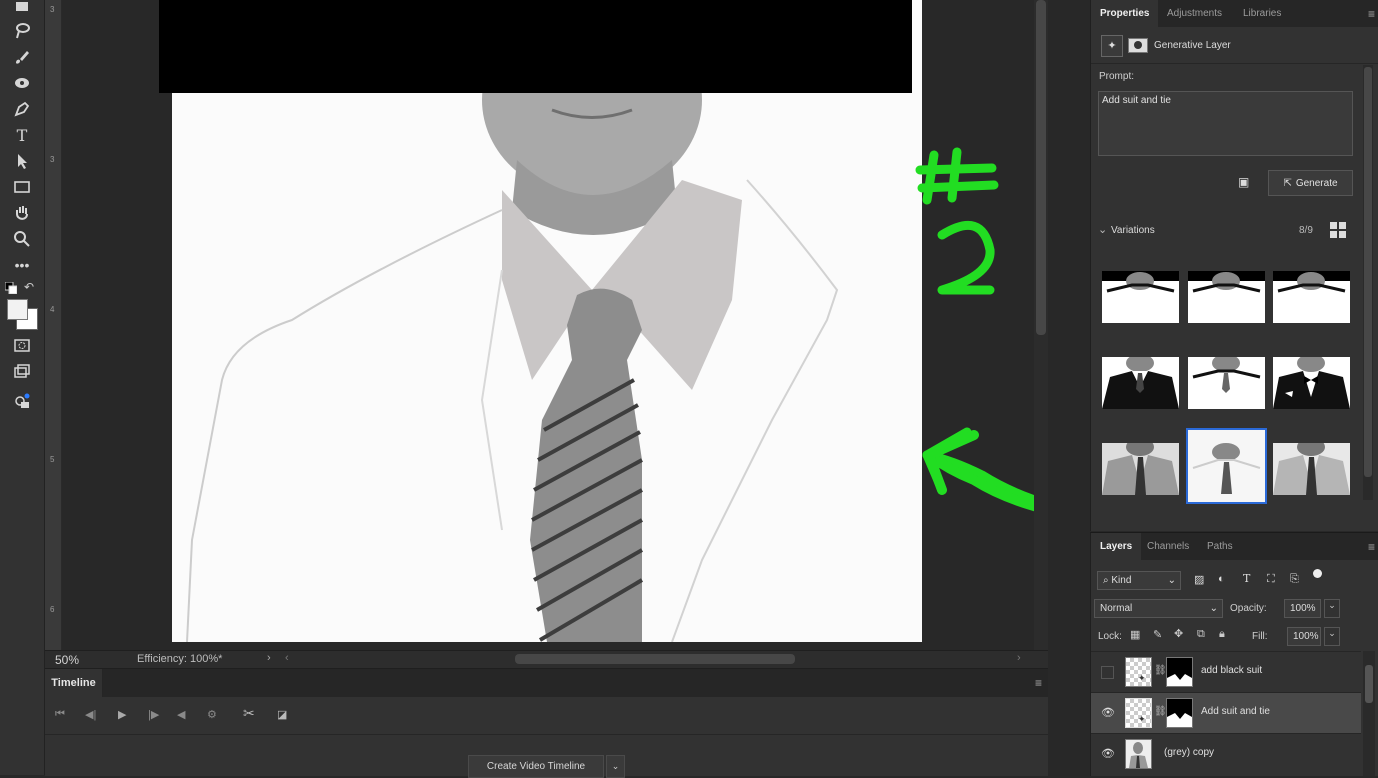 The image size is (1378, 778). Describe the element at coordinates (1317, 573) in the screenshot. I see `filter-toggle-icon` at that location.